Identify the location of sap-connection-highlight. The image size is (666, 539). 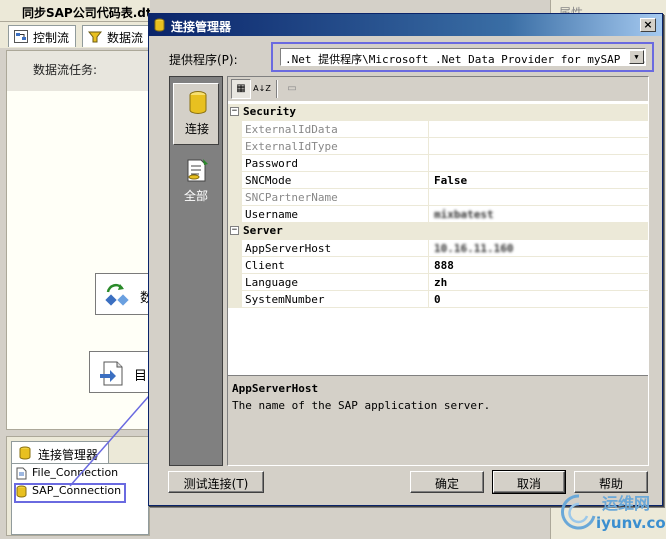
(70, 493).